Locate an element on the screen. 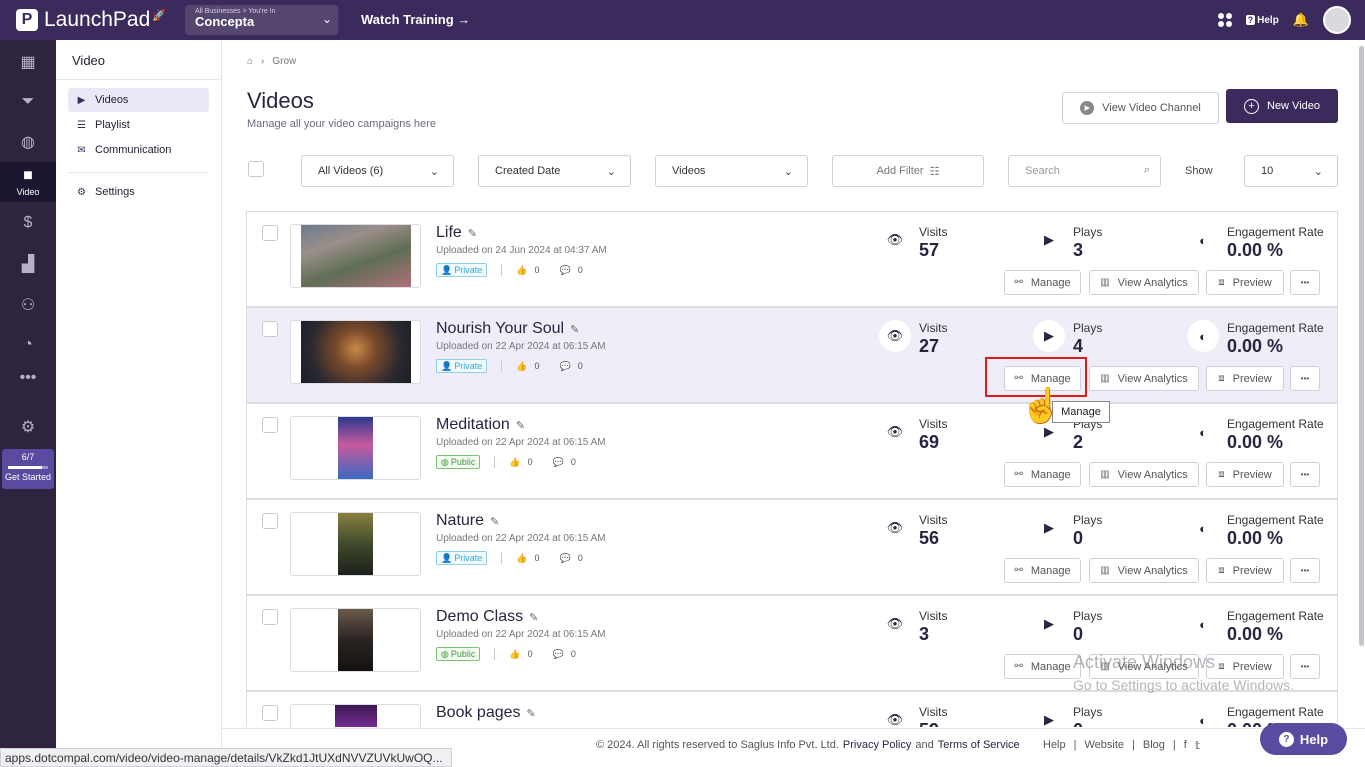  privacy-badge: ◍ Public is located at coordinates (458, 654).